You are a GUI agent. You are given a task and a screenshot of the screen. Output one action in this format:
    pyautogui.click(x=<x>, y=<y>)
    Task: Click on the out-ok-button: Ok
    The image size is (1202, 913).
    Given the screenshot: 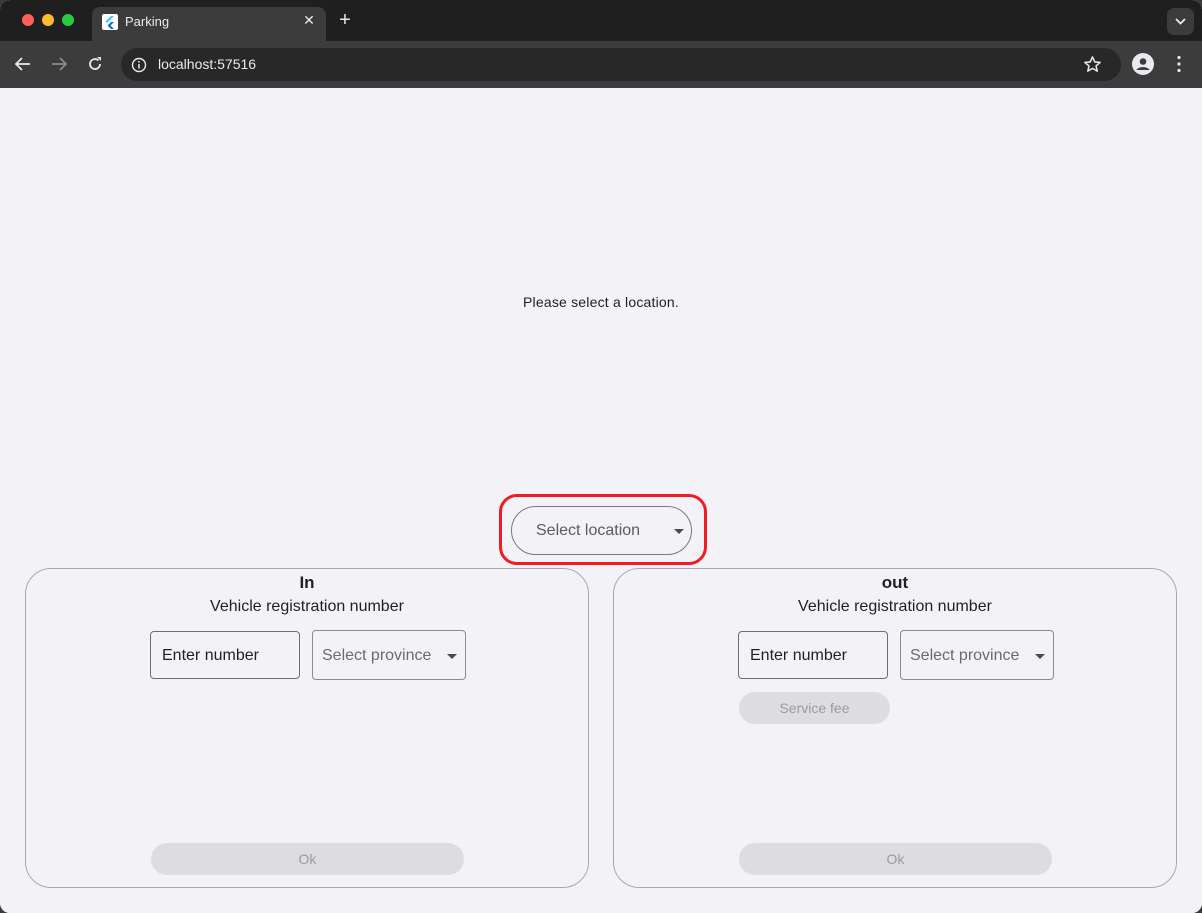 What is the action you would take?
    pyautogui.click(x=895, y=859)
    